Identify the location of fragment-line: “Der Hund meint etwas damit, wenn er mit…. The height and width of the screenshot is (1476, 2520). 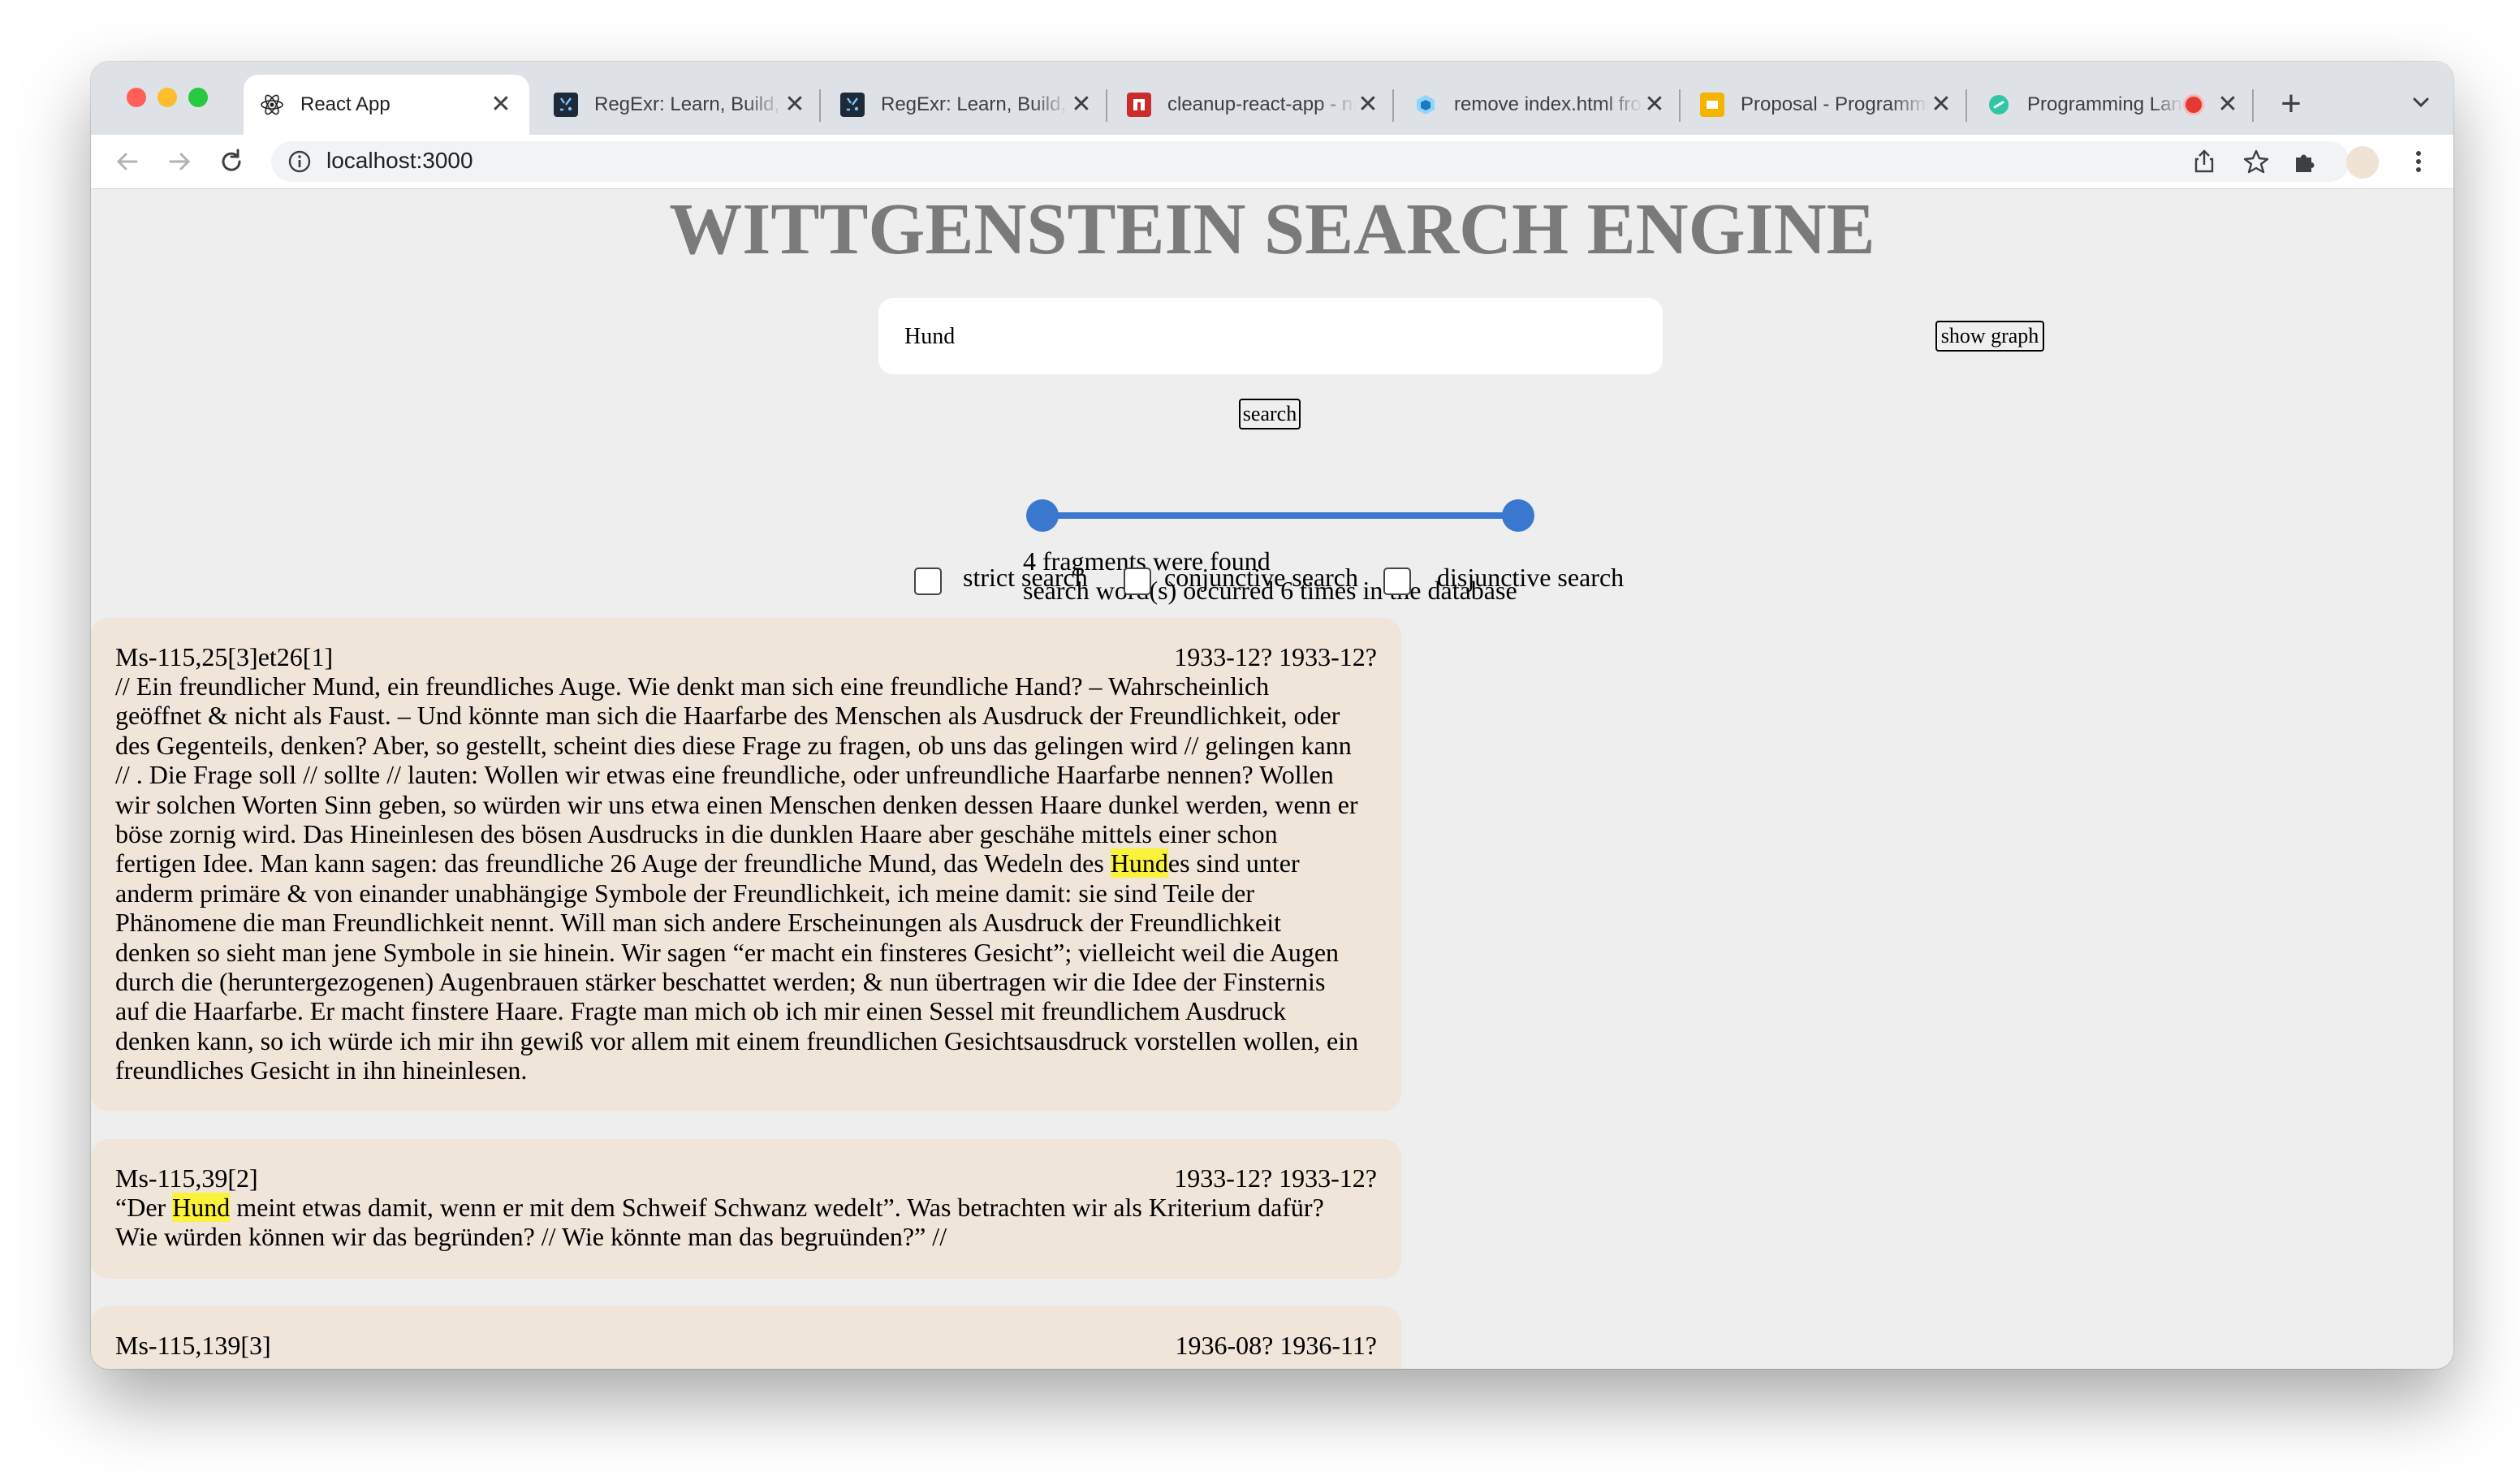
(749, 1207).